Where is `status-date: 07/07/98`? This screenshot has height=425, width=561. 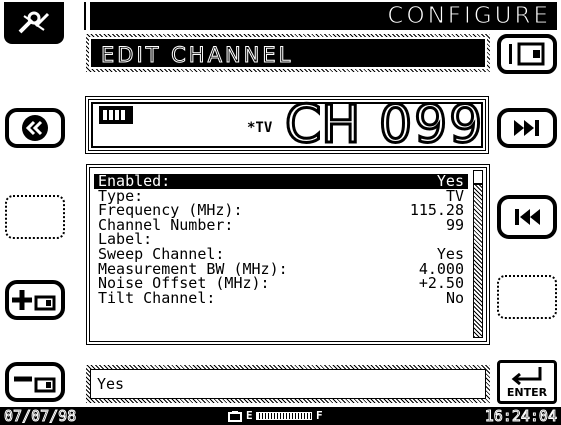 status-date: 07/07/98 is located at coordinates (40, 416).